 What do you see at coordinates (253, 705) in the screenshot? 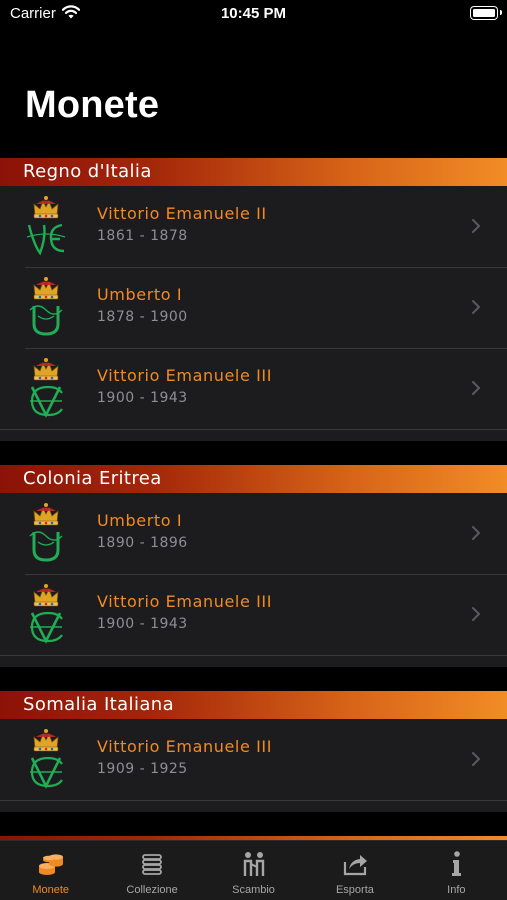
I see `section-header: Somalia Italiana` at bounding box center [253, 705].